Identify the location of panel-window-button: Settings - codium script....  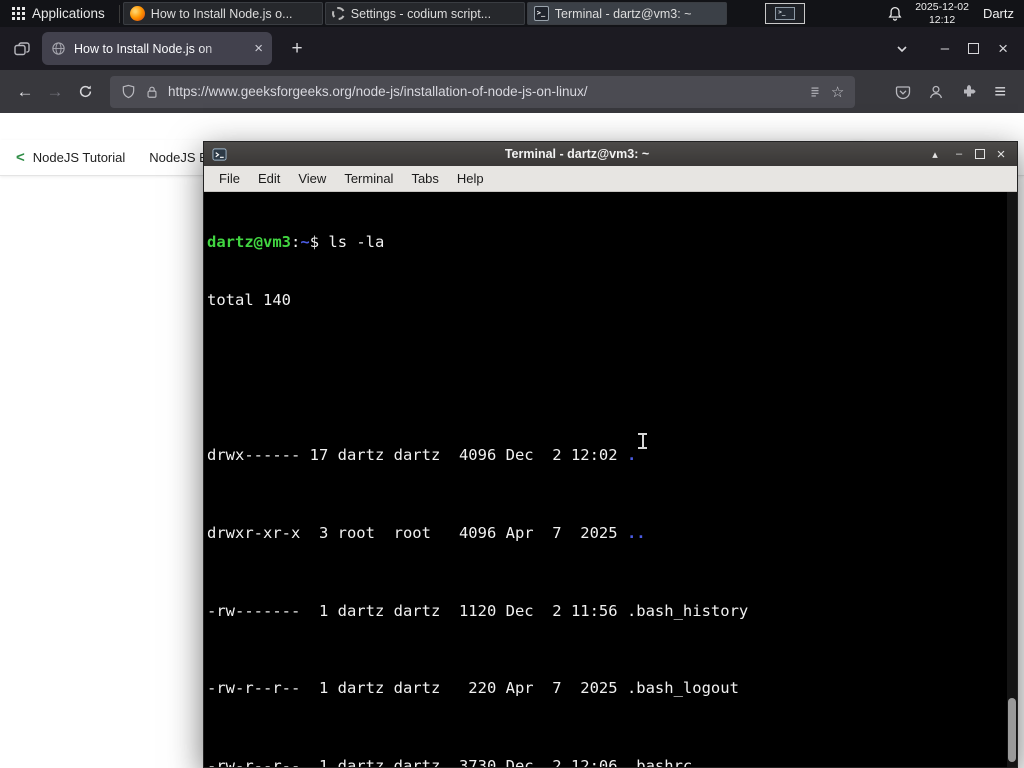
(424, 13).